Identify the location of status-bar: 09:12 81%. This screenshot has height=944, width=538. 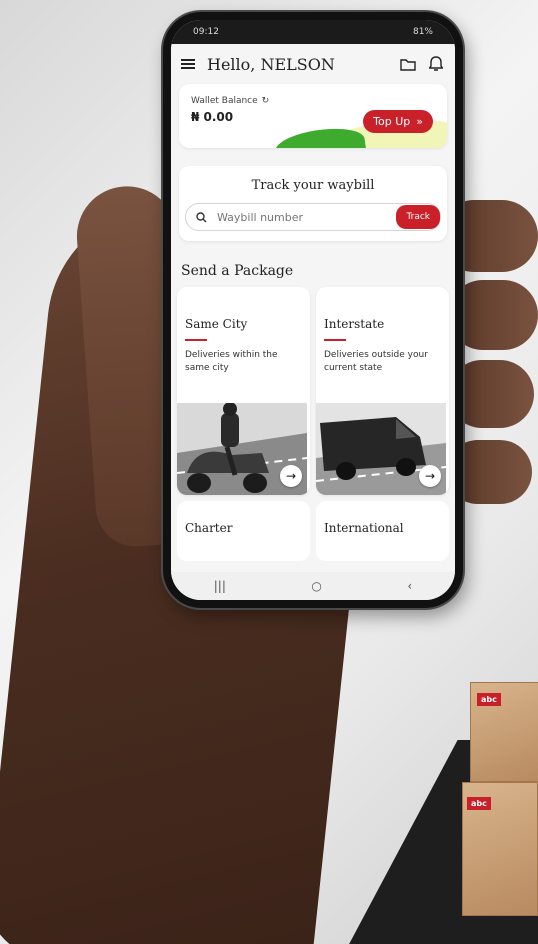
(313, 32).